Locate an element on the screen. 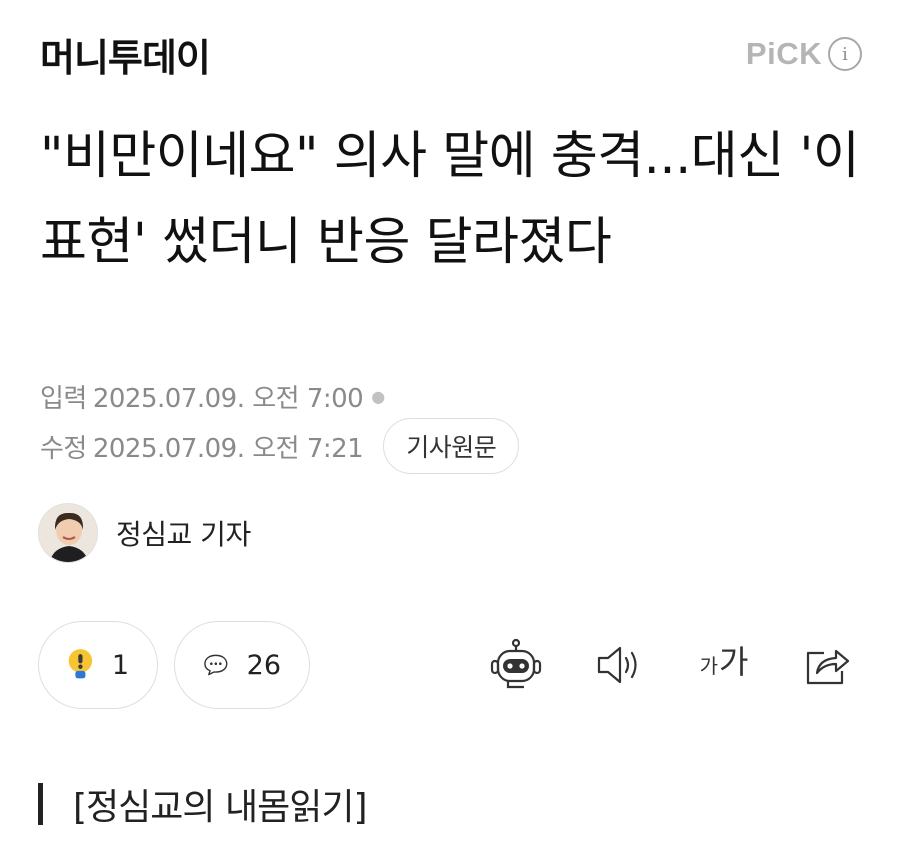 This screenshot has width=900, height=854. font-size-small-label: 가 is located at coordinates (708, 666).